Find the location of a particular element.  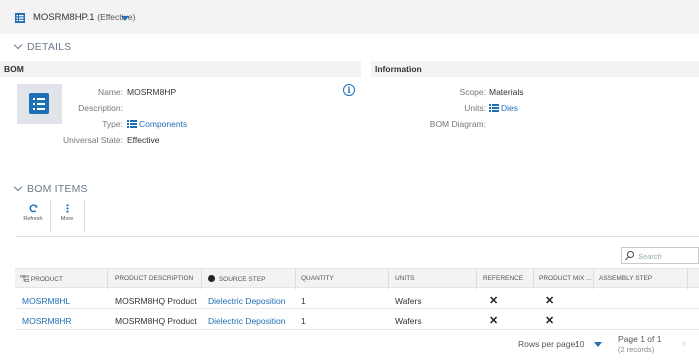

refresh-button: Refresh is located at coordinates (33, 213).